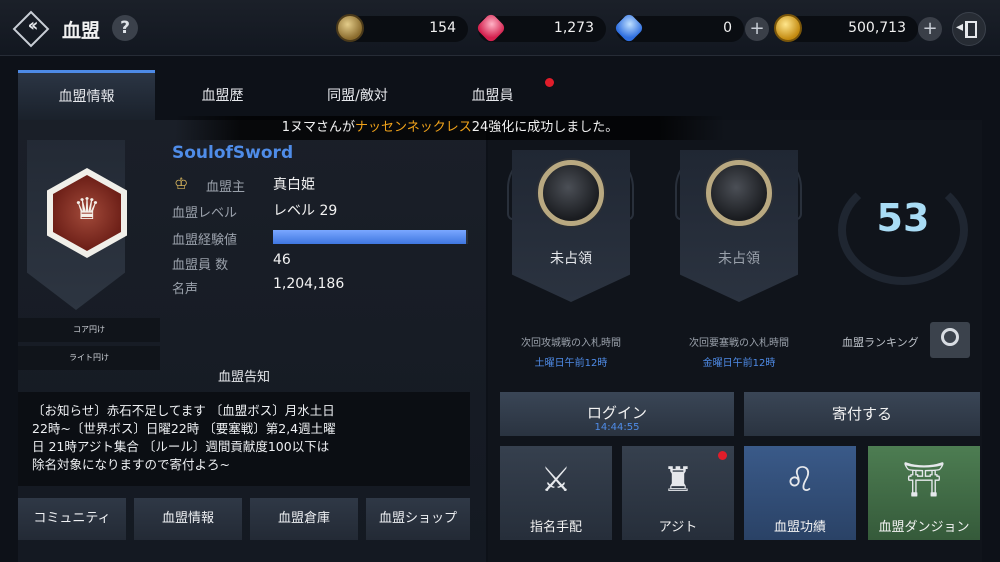  I want to click on hideout-alert-dot, so click(722, 455).